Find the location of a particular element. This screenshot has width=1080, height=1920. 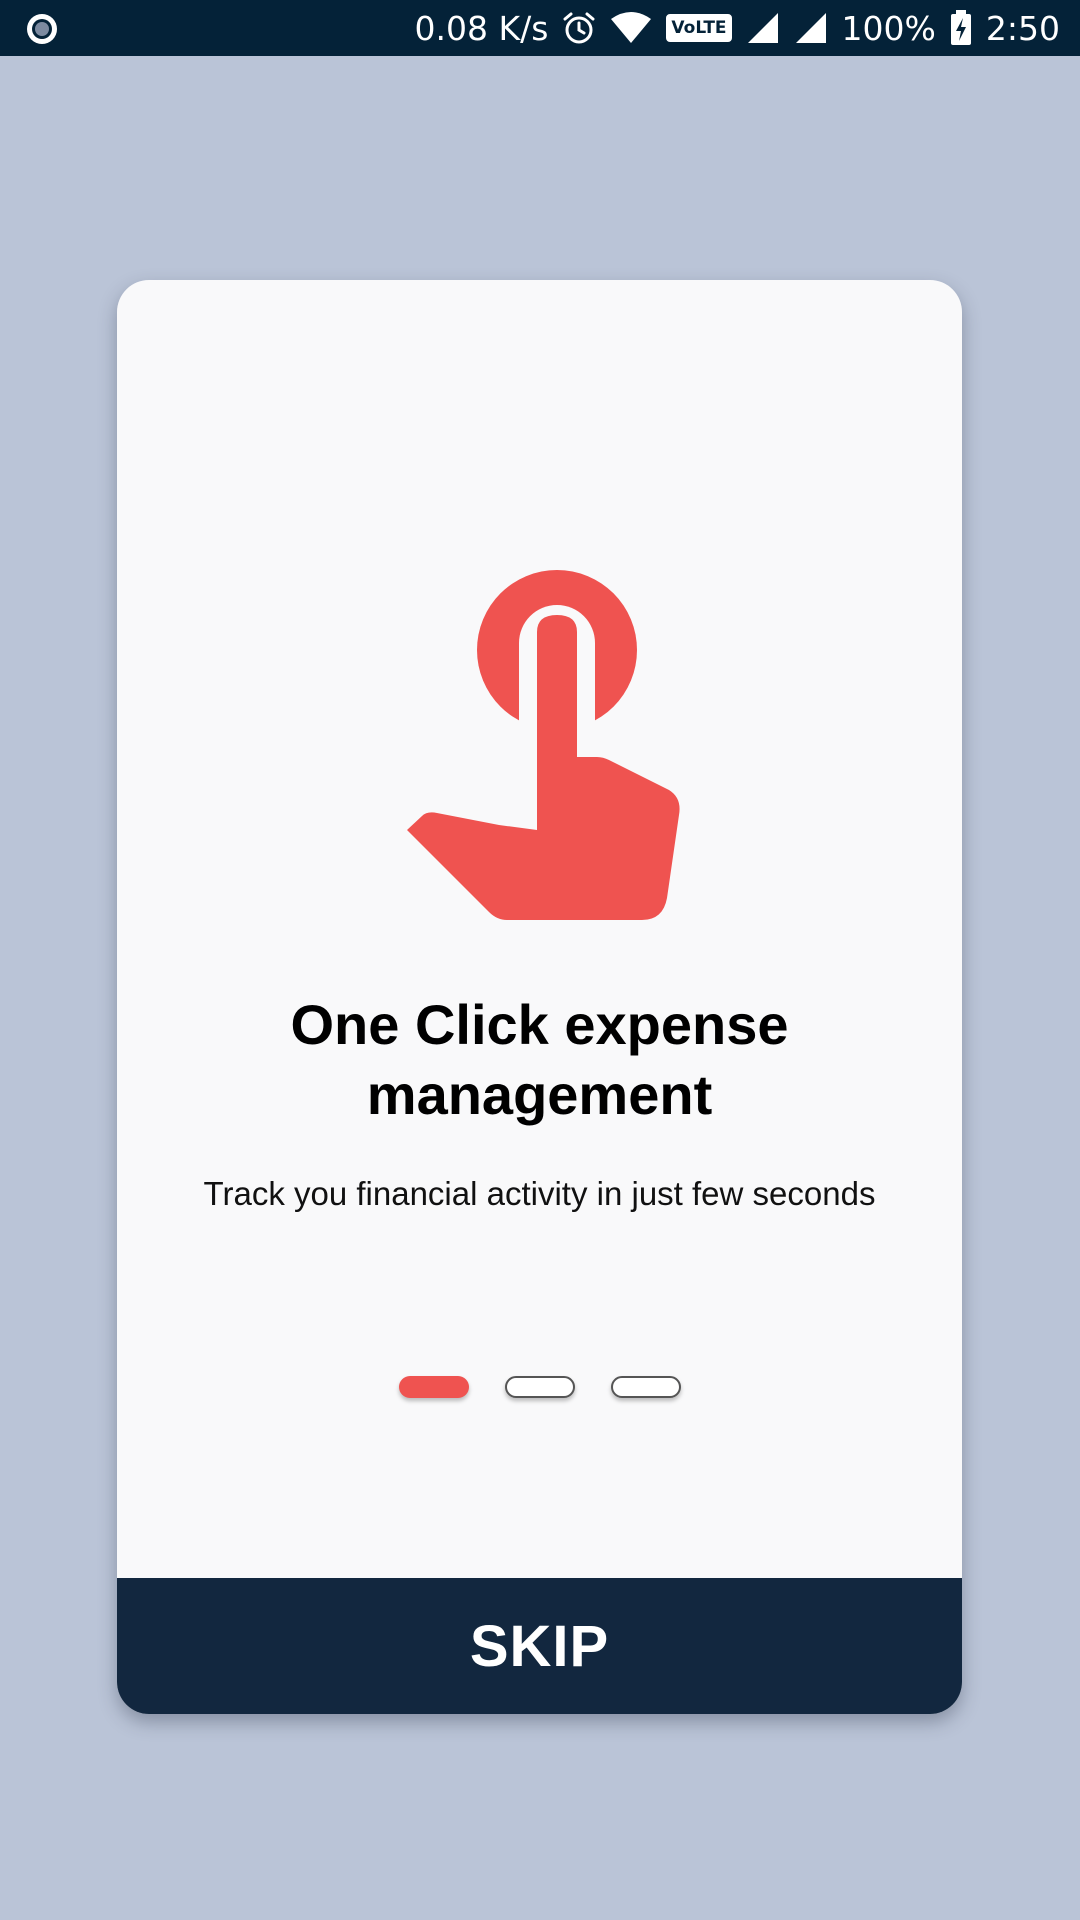

wifi-icon is located at coordinates (631, 27).